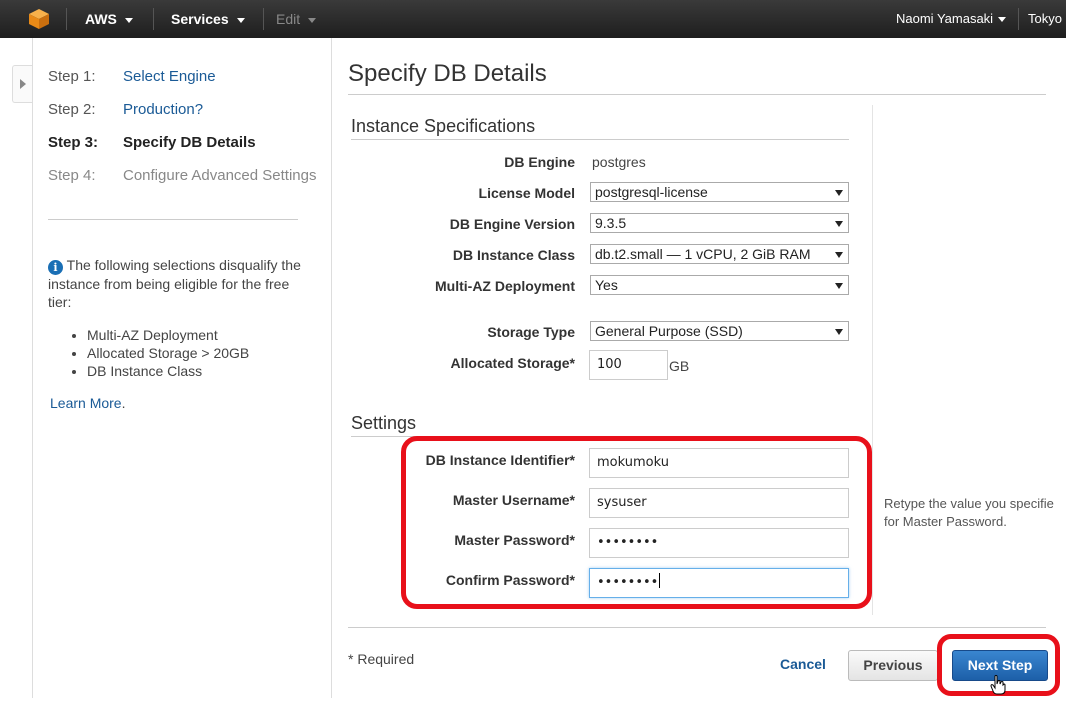  What do you see at coordinates (168, 353) in the screenshot?
I see `list-item: Allocated Storage > 20GB` at bounding box center [168, 353].